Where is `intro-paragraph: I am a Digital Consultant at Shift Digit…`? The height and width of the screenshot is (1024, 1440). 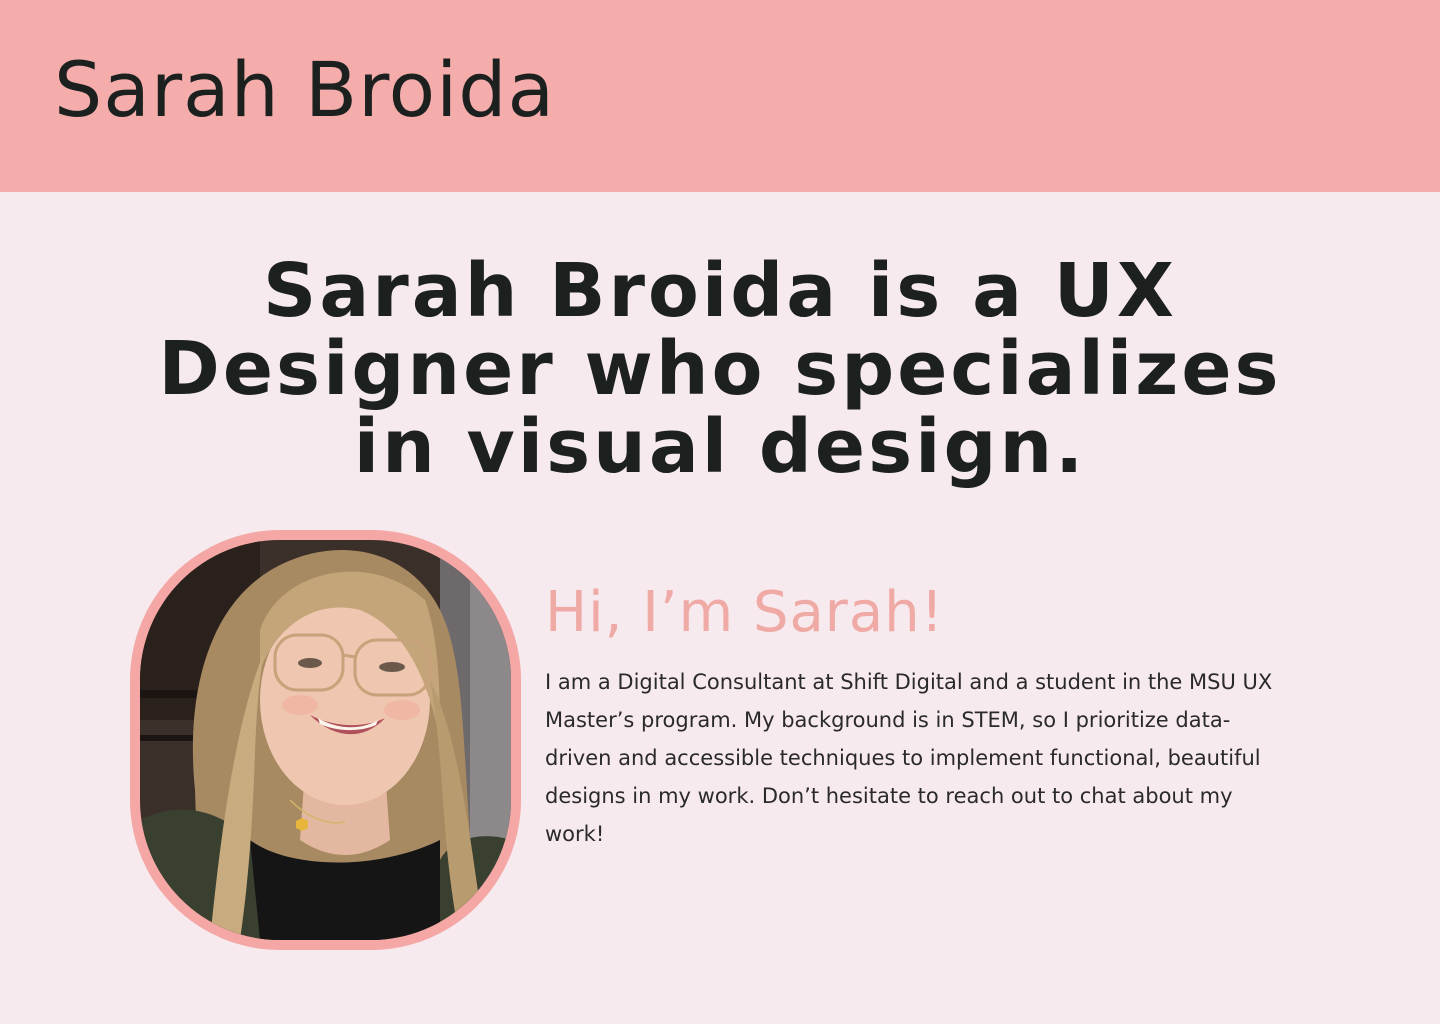 intro-paragraph: I am a Digital Consultant at Shift Digit… is located at coordinates (909, 758).